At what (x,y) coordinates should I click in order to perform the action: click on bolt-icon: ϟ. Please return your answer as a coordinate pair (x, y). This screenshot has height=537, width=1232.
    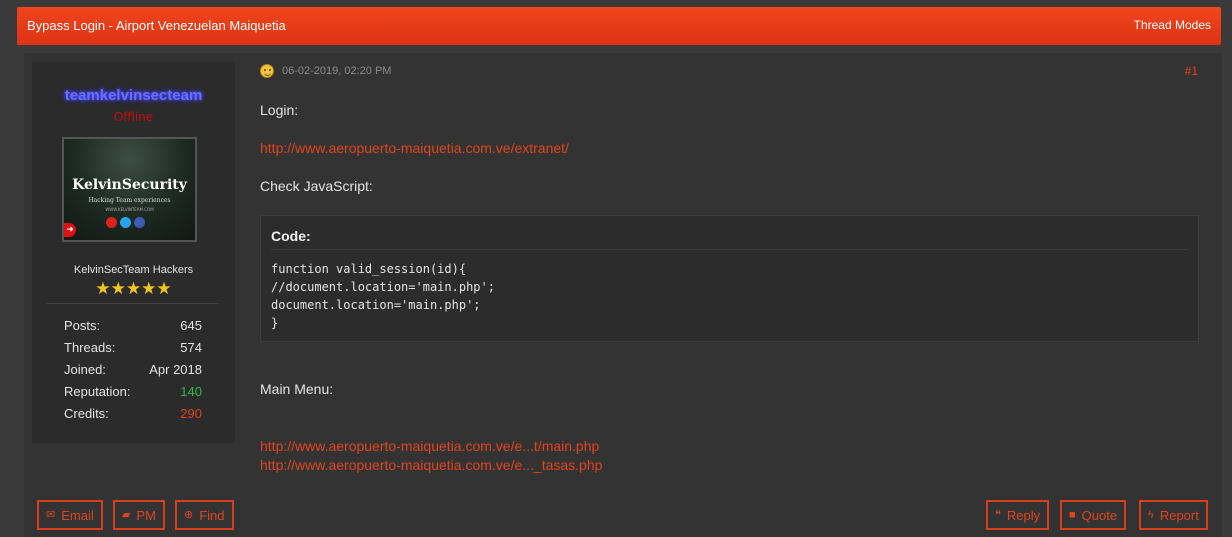
    Looking at the image, I should click on (1151, 514).